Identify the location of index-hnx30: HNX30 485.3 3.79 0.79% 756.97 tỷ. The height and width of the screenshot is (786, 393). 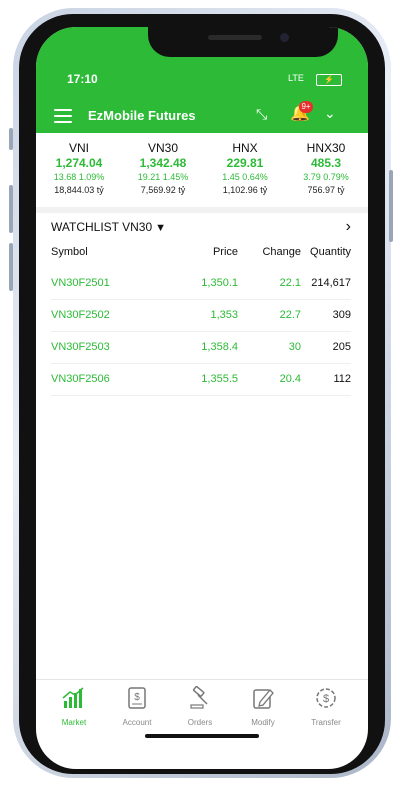
(326, 168).